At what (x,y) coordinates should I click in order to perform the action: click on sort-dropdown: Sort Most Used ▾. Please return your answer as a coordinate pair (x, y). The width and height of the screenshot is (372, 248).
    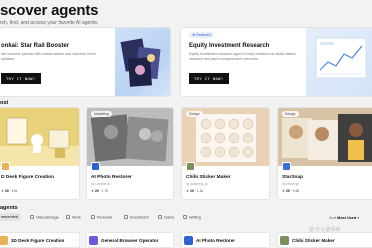
    Looking at the image, I should click on (344, 217).